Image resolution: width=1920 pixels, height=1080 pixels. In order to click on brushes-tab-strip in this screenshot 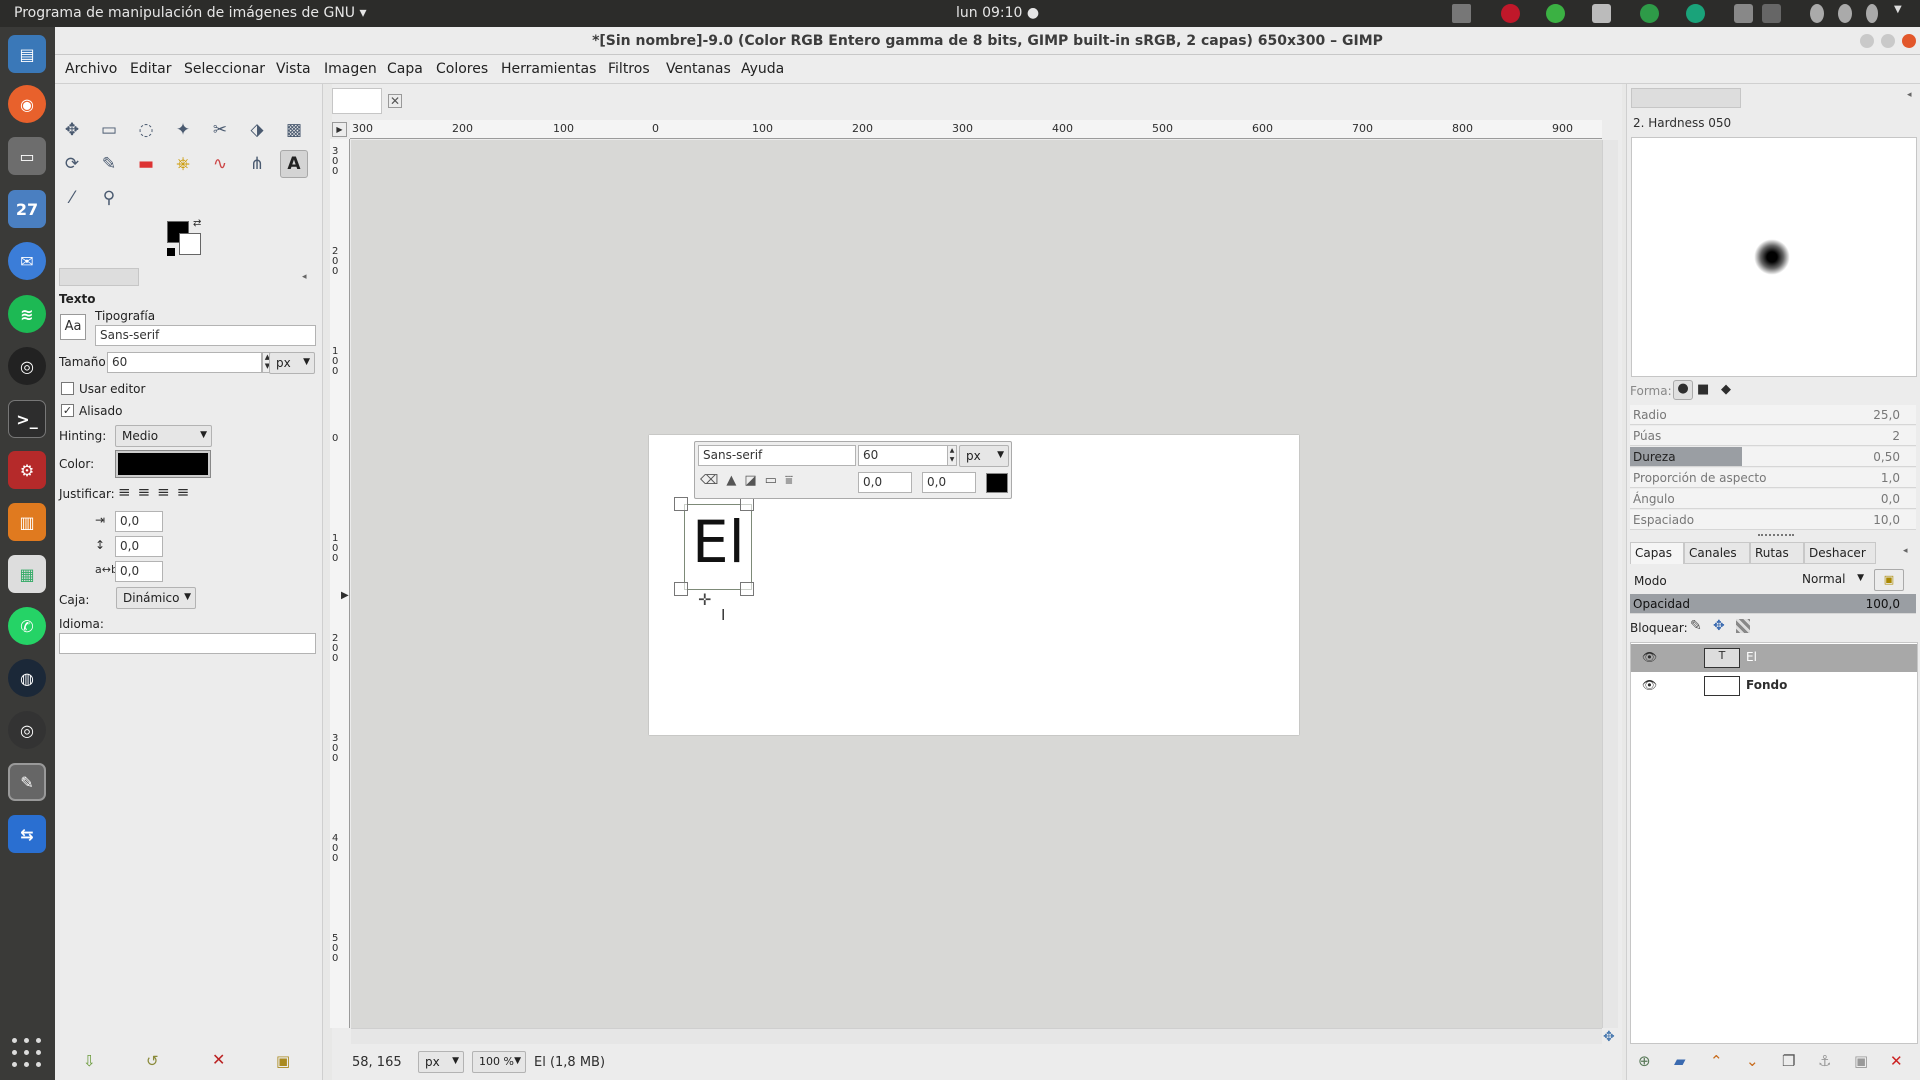, I will do `click(1686, 98)`.